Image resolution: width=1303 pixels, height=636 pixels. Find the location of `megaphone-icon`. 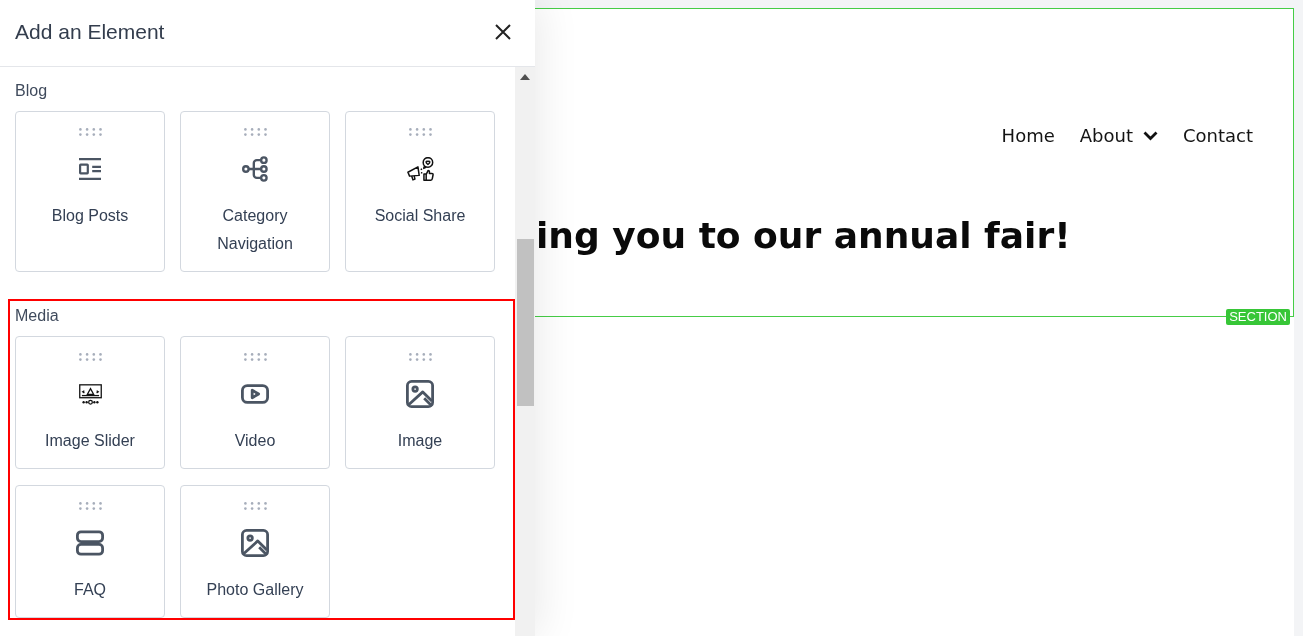

megaphone-icon is located at coordinates (420, 169).